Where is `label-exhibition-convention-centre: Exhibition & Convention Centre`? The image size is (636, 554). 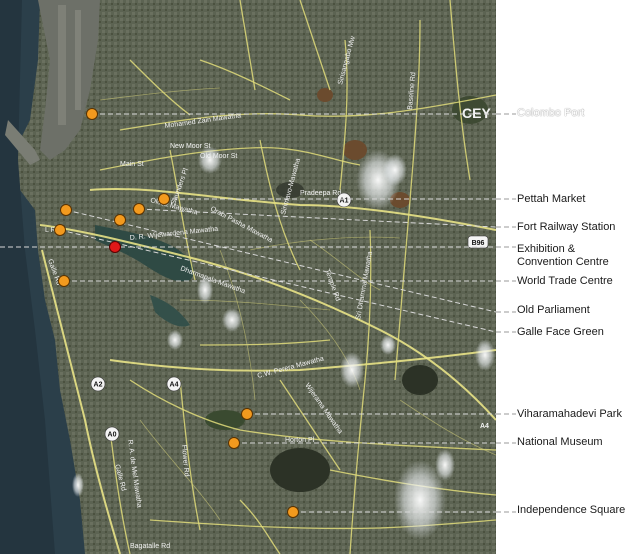
label-exhibition-convention-centre: Exhibition & Convention Centre is located at coordinates (575, 256).